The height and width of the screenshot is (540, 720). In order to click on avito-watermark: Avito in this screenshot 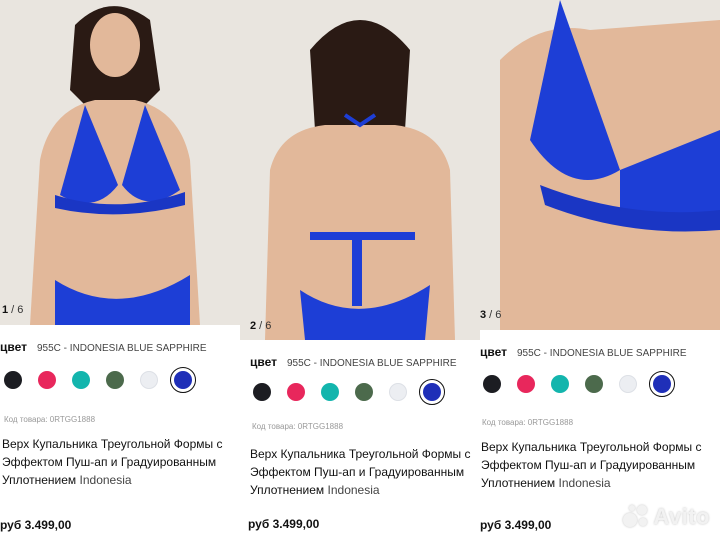, I will do `click(666, 517)`.